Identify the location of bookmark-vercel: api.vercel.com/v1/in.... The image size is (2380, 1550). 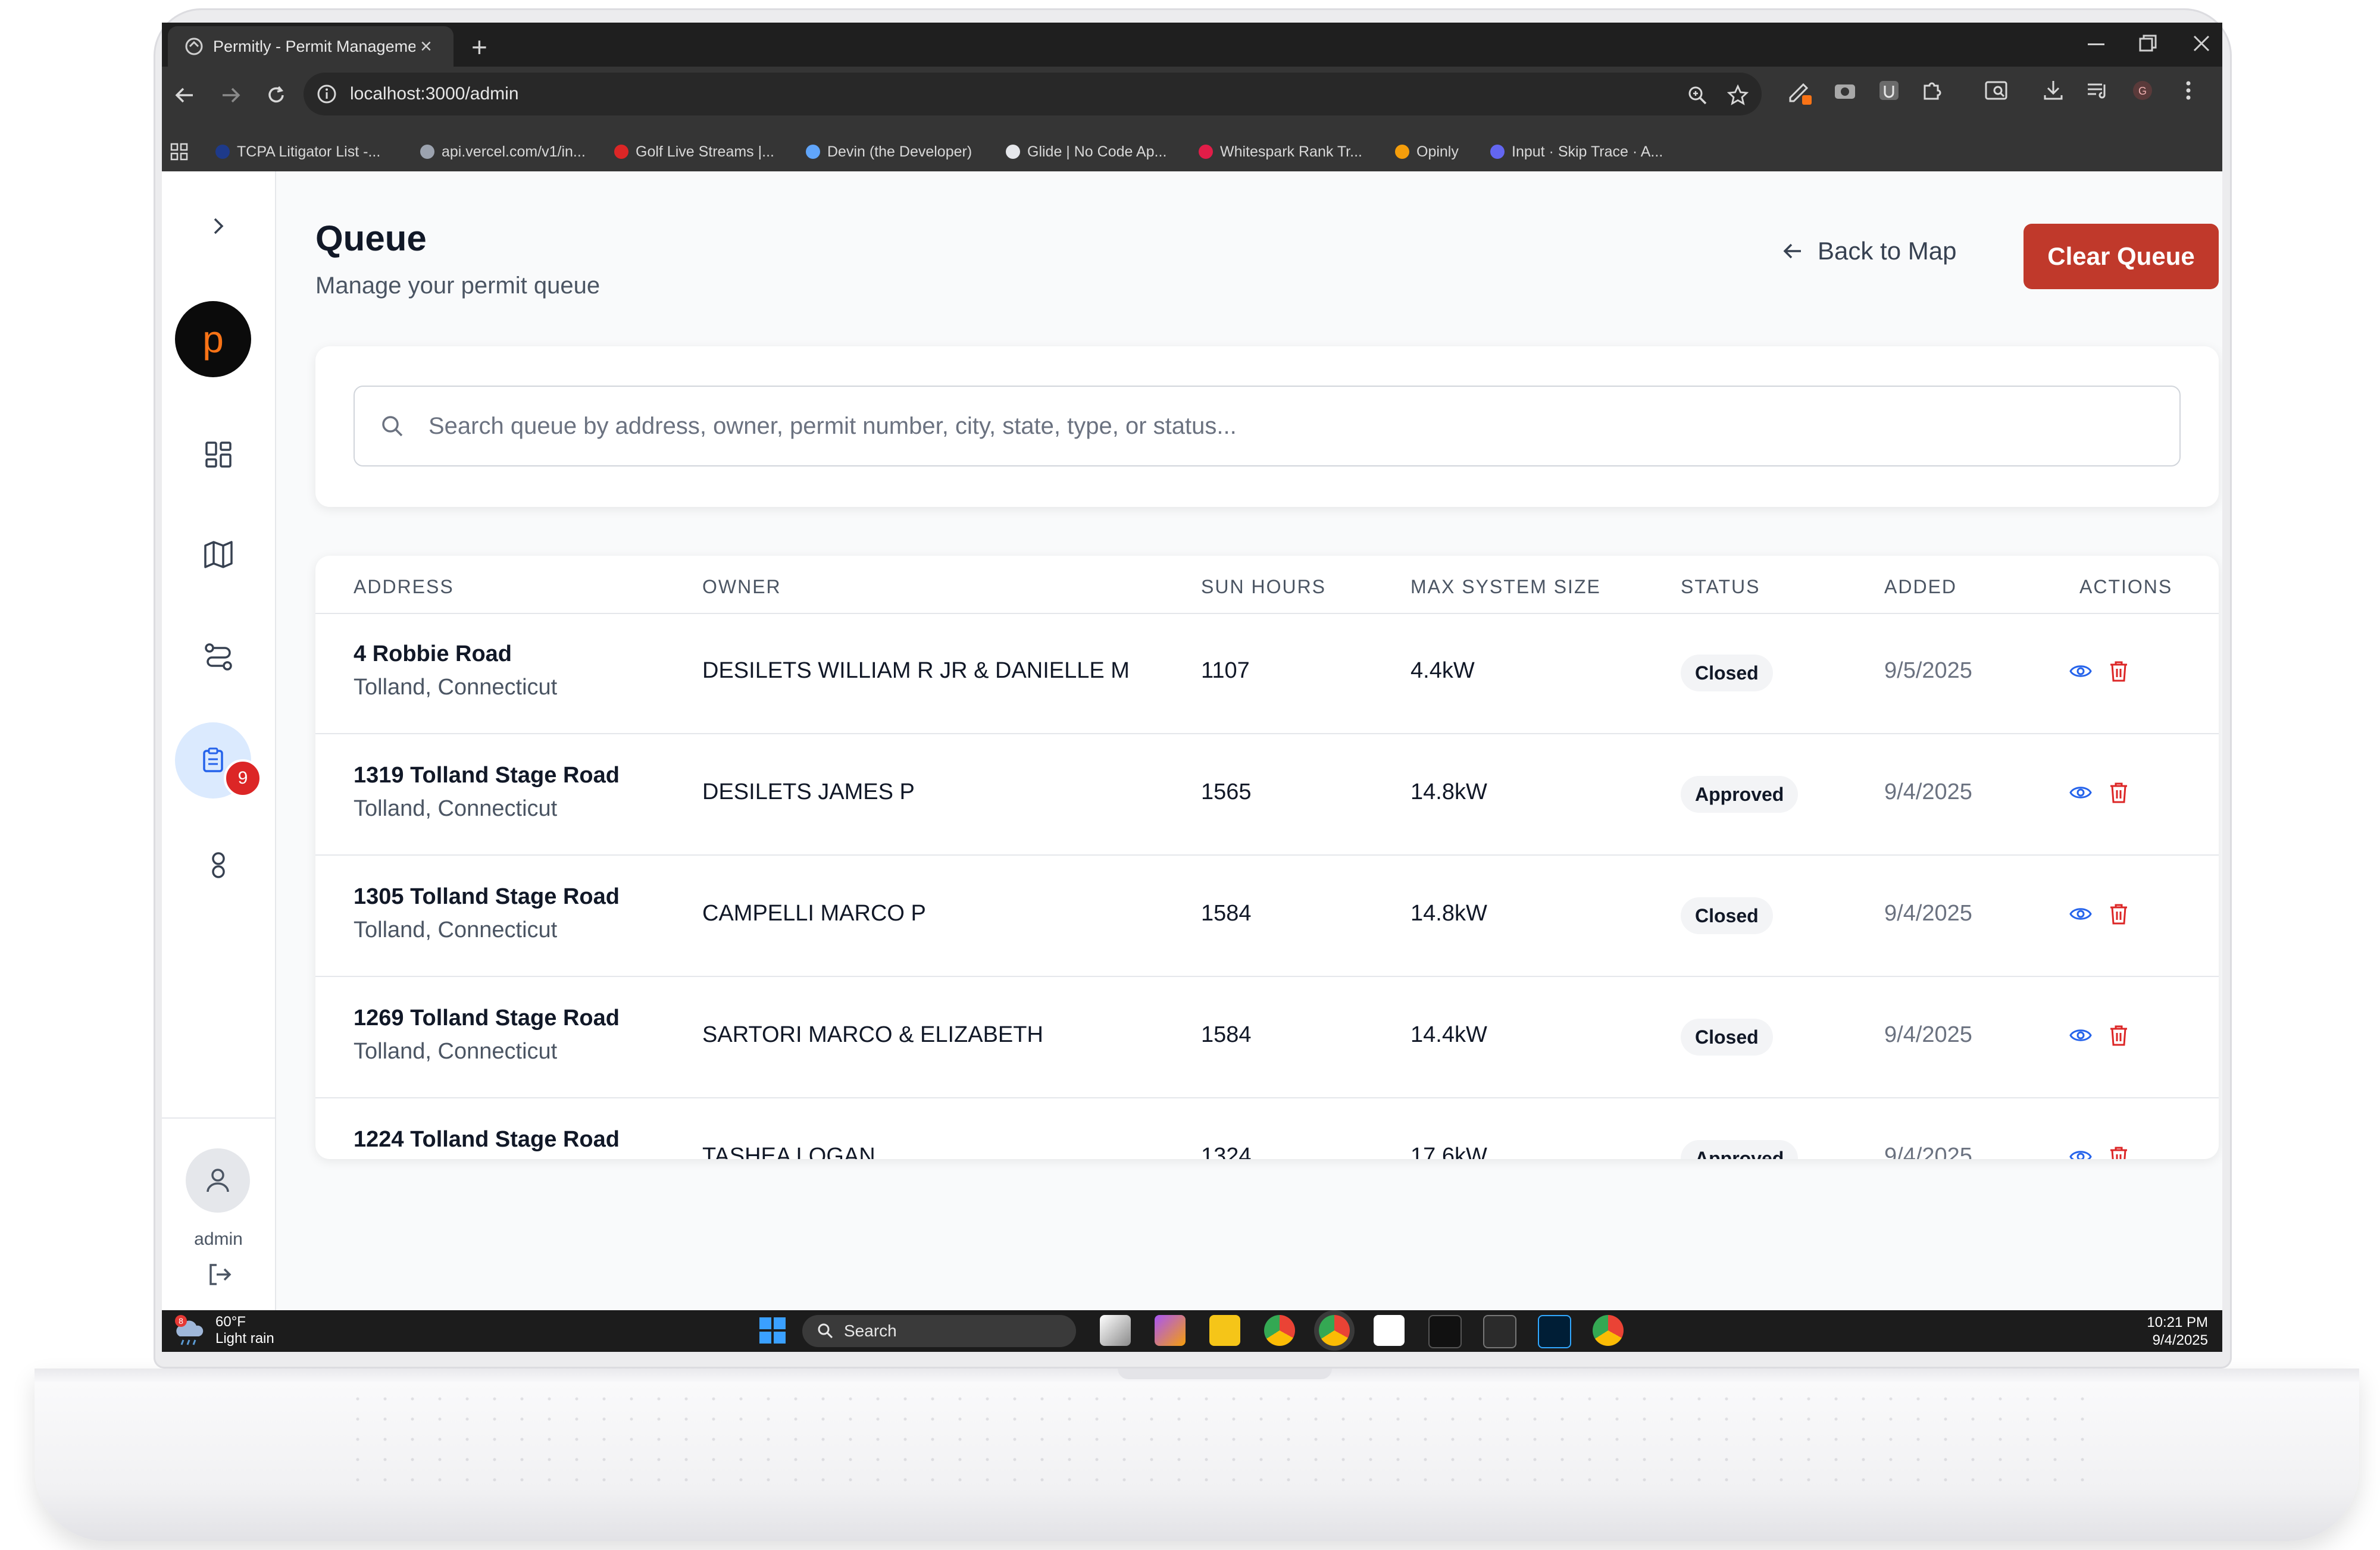
(503, 152).